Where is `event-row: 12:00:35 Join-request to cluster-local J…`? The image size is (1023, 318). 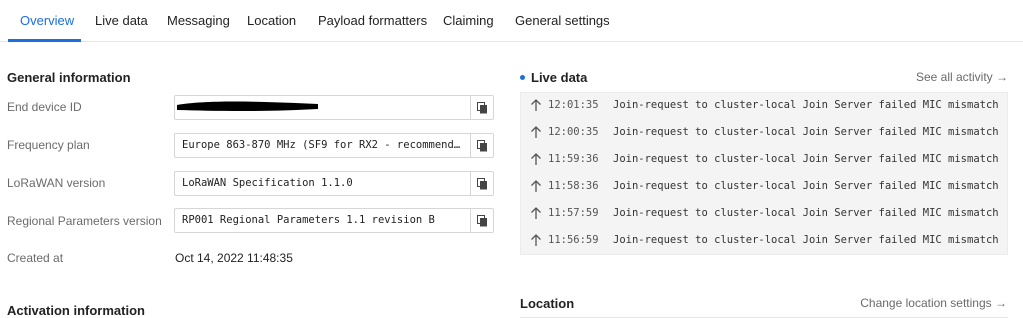
event-row: 12:00:35 Join-request to cluster-local J… is located at coordinates (764, 133).